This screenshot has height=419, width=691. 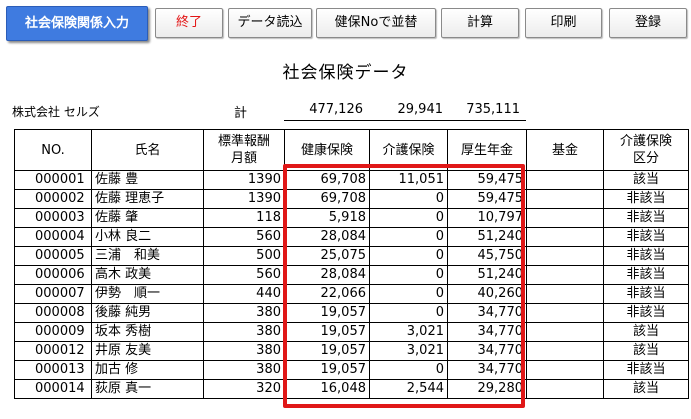 What do you see at coordinates (147, 180) in the screenshot?
I see `cell-name: 佐藤 豊` at bounding box center [147, 180].